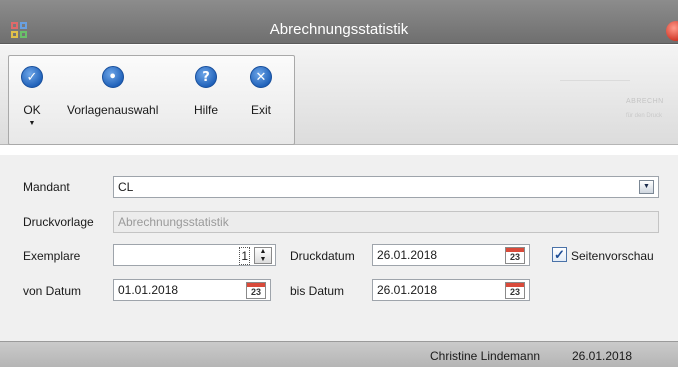 This screenshot has height=367, width=678. What do you see at coordinates (260, 110) in the screenshot?
I see `exit-label: Exit` at bounding box center [260, 110].